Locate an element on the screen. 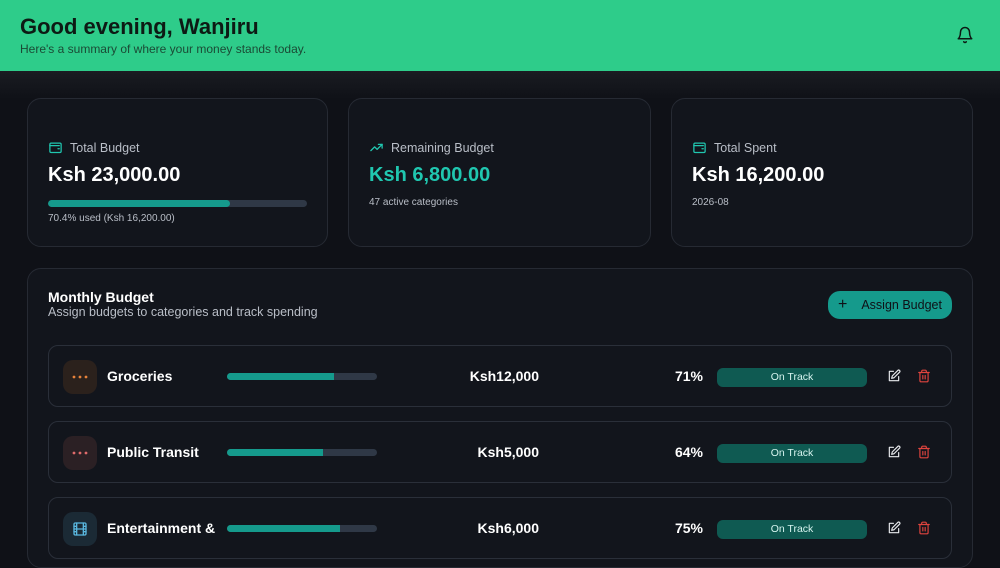  budget-row-groceries: Groceries Ksh12,000 71% On Track is located at coordinates (500, 376).